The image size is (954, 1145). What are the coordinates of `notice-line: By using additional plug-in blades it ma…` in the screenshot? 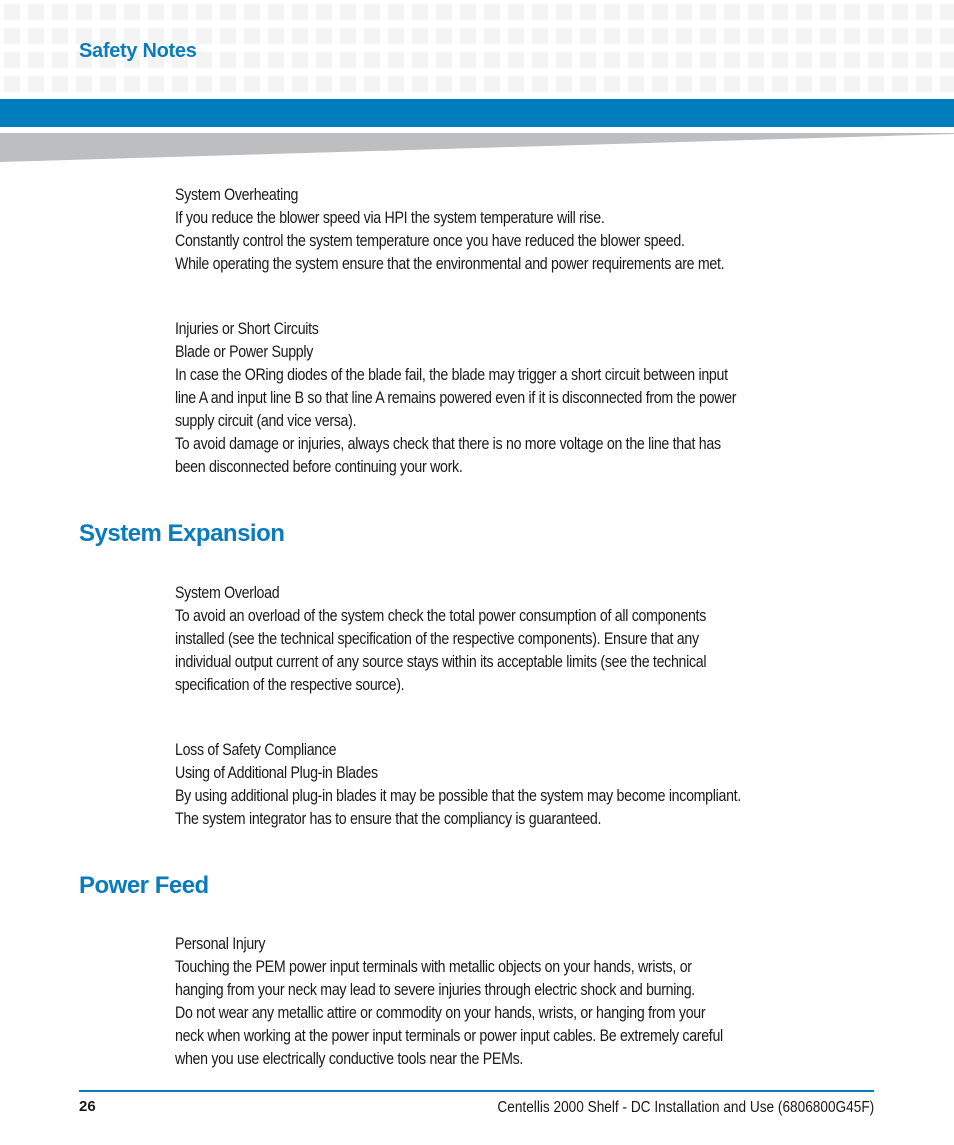 It's located at (458, 796).